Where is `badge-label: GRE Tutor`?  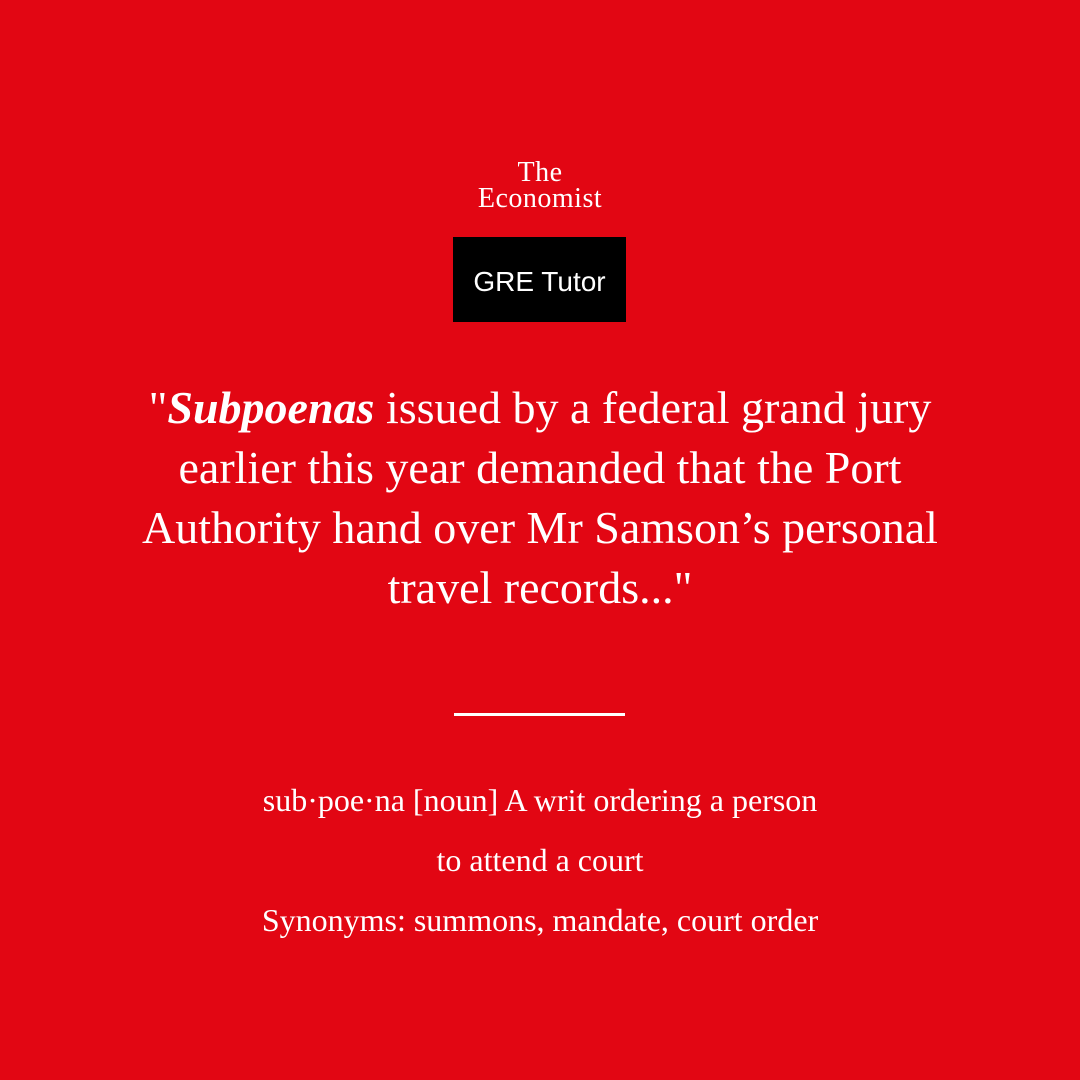 badge-label: GRE Tutor is located at coordinates (539, 281).